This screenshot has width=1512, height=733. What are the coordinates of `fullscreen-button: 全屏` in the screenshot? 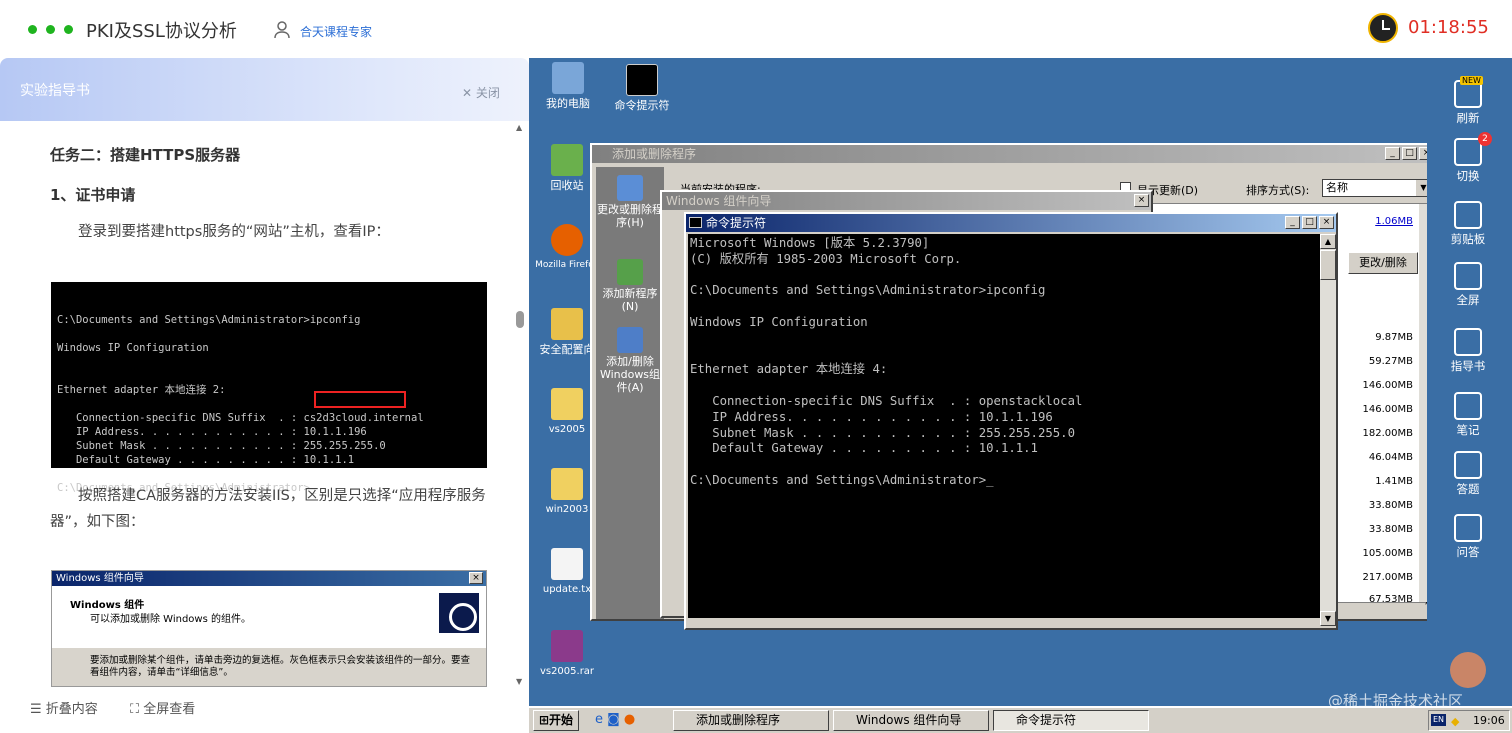 It's located at (1468, 285).